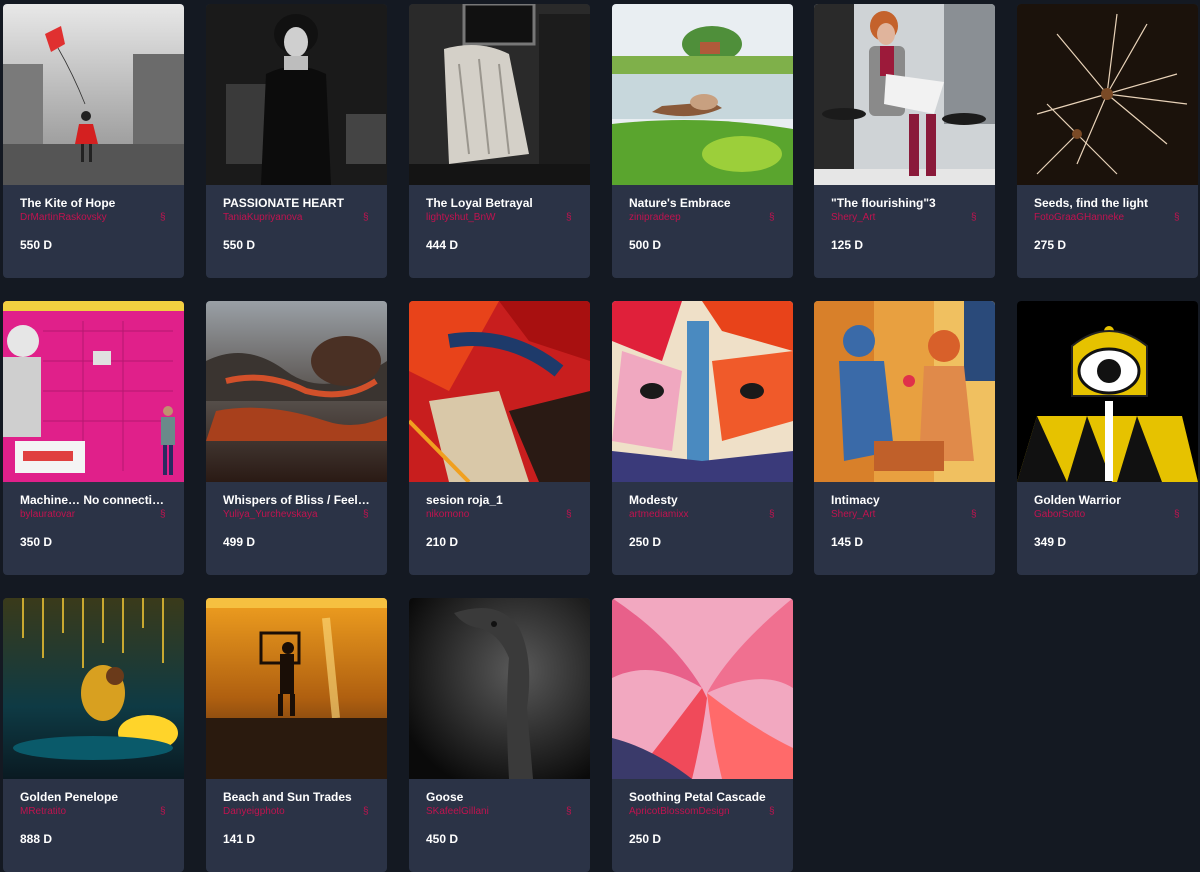  Describe the element at coordinates (288, 217) in the screenshot. I see `artist-name: TaniaKupriyanova` at that location.